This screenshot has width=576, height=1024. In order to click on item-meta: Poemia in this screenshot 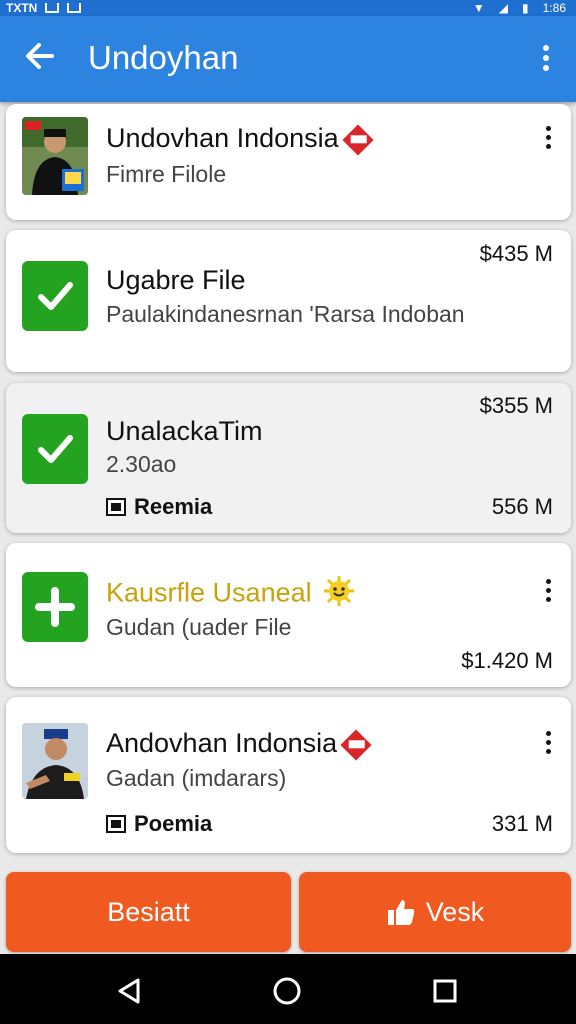, I will do `click(173, 823)`.